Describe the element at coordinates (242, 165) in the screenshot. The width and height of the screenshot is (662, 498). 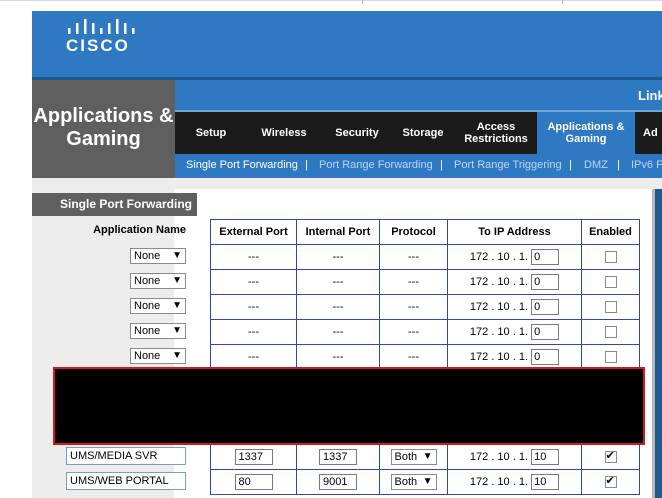
I see `subnav-single-port-forwarding: Single Port Forwarding` at that location.